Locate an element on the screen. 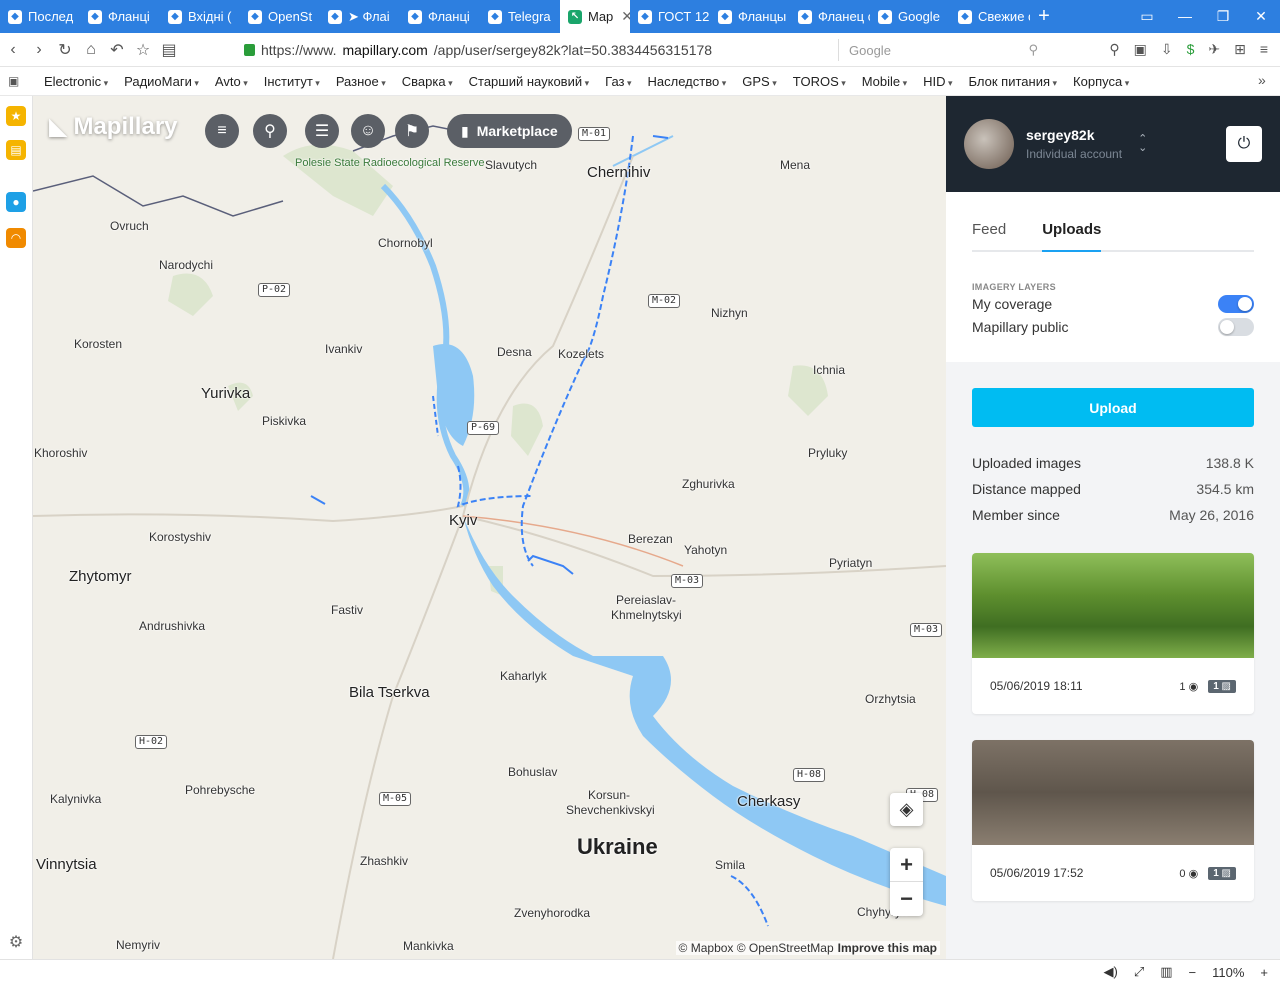 Image resolution: width=1280 pixels, height=984 pixels. place-label: Ichnia is located at coordinates (829, 370).